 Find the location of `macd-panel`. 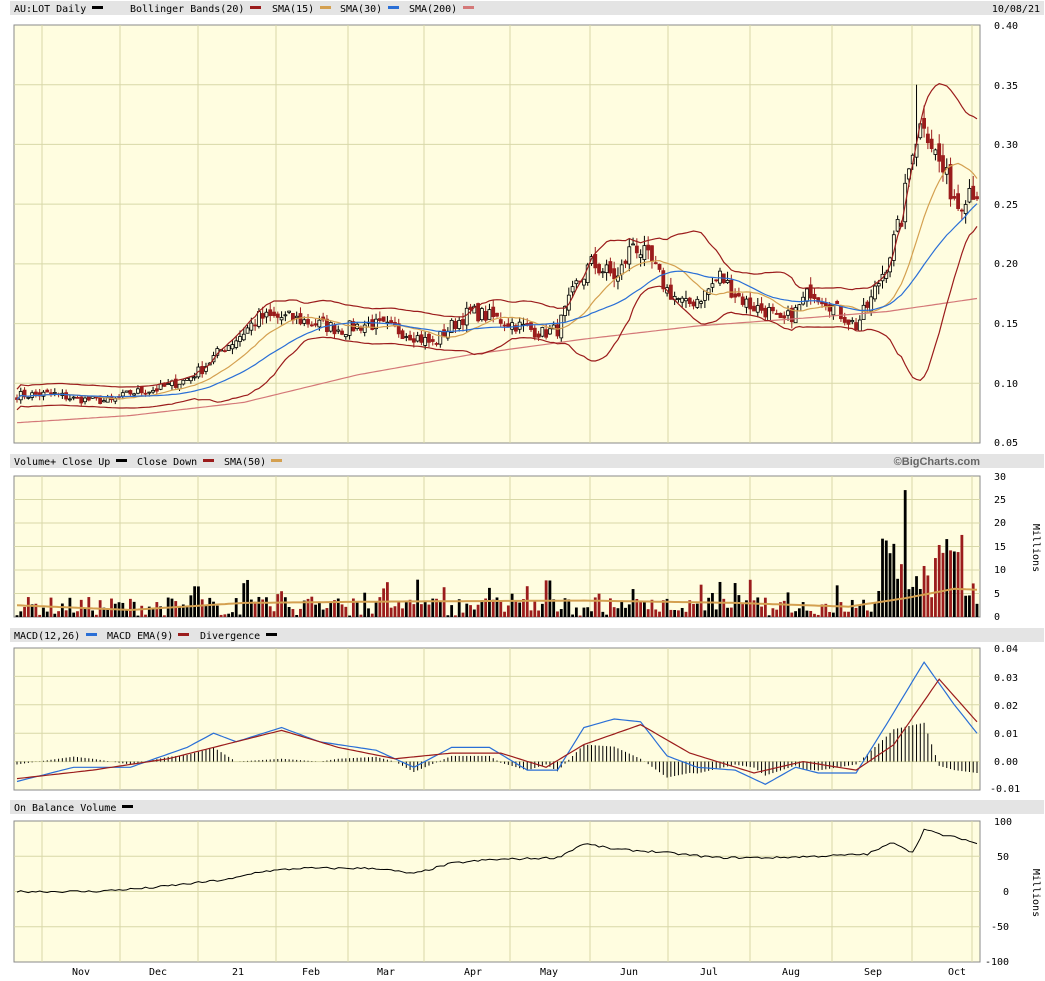

macd-panel is located at coordinates (497, 719).